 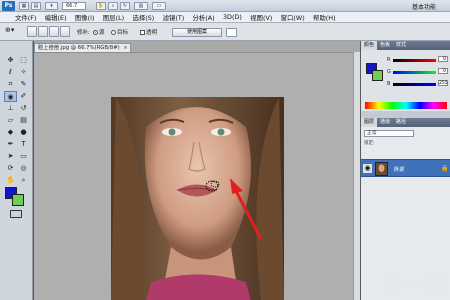 I want to click on eyedropper-tool-icon: ✎, so click(x=23, y=84).